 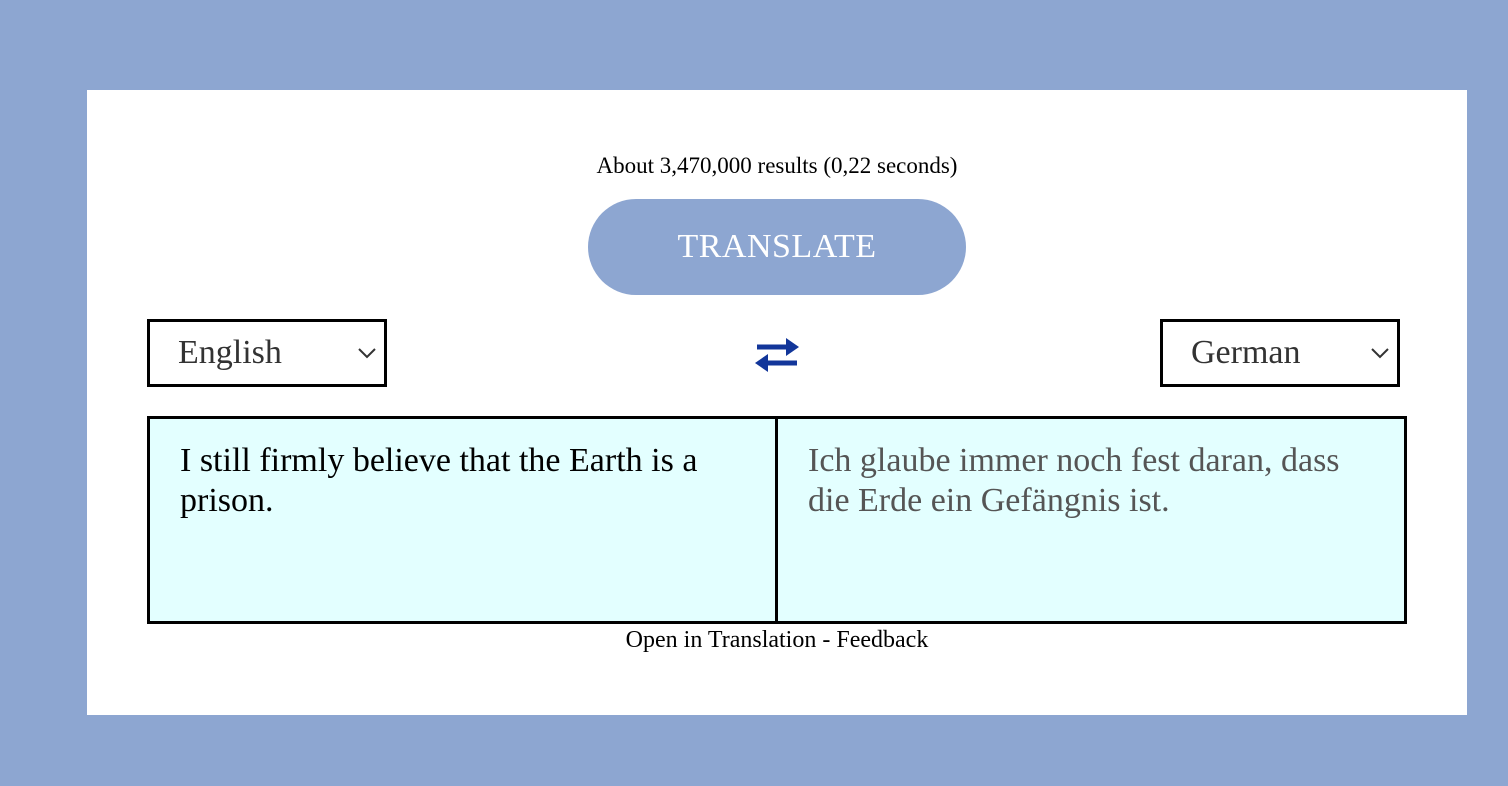 What do you see at coordinates (777, 355) in the screenshot?
I see `swap-arrows-icon` at bounding box center [777, 355].